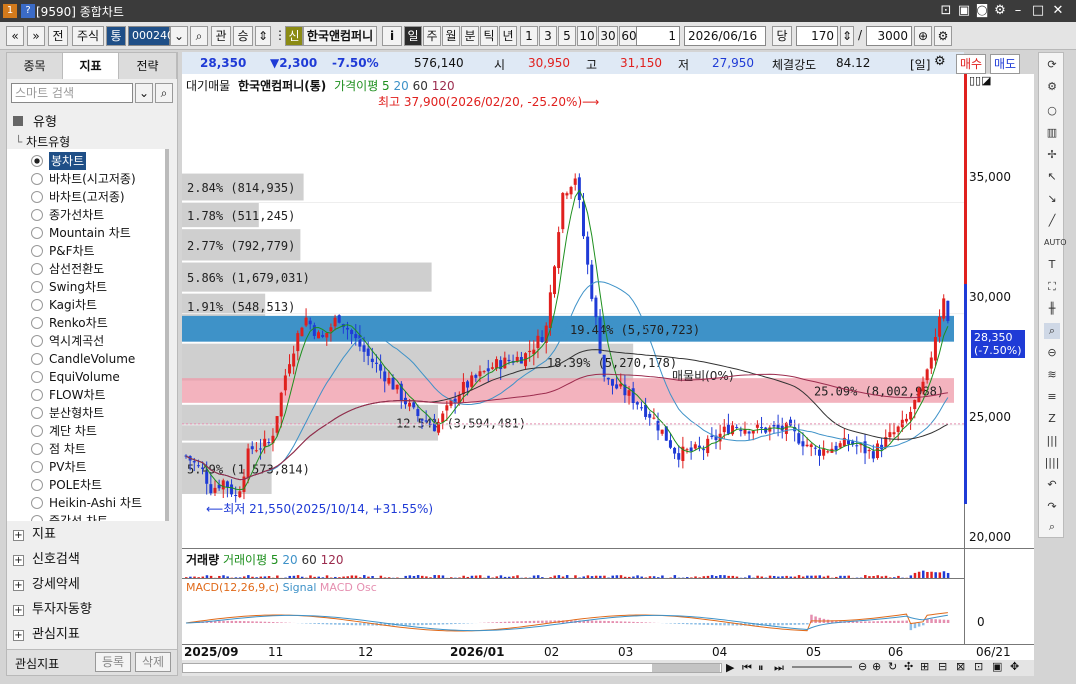 The height and width of the screenshot is (684, 1076). What do you see at coordinates (573, 611) in the screenshot?
I see `macd-panel: MACD(12,26,9,c) Signal MACD Osc` at bounding box center [573, 611].